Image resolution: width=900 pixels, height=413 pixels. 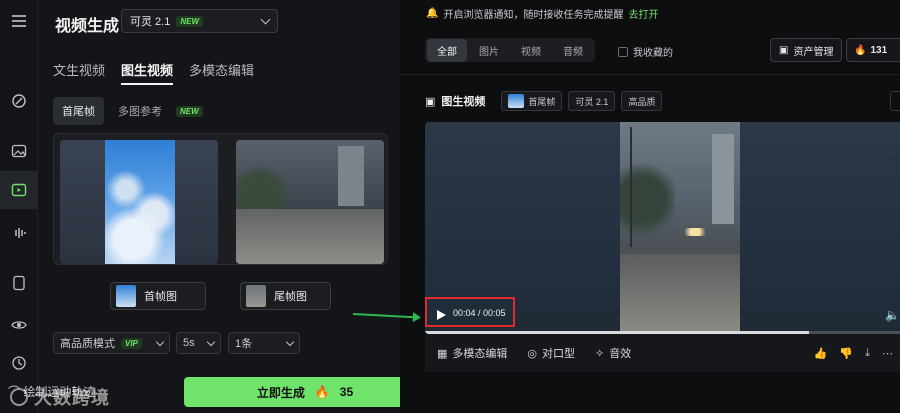 What do you see at coordinates (140, 111) in the screenshot?
I see `tab-multi-image-ref: 多图参考` at bounding box center [140, 111].